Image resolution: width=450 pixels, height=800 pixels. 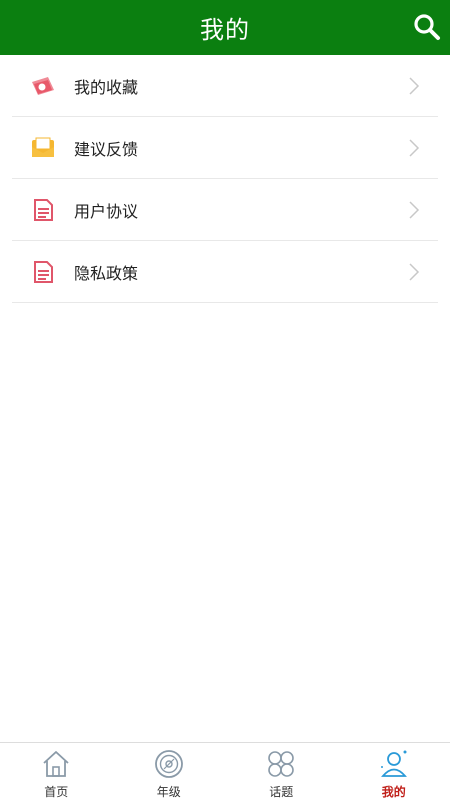 I want to click on menu-item-label: 我的收藏, so click(x=106, y=87).